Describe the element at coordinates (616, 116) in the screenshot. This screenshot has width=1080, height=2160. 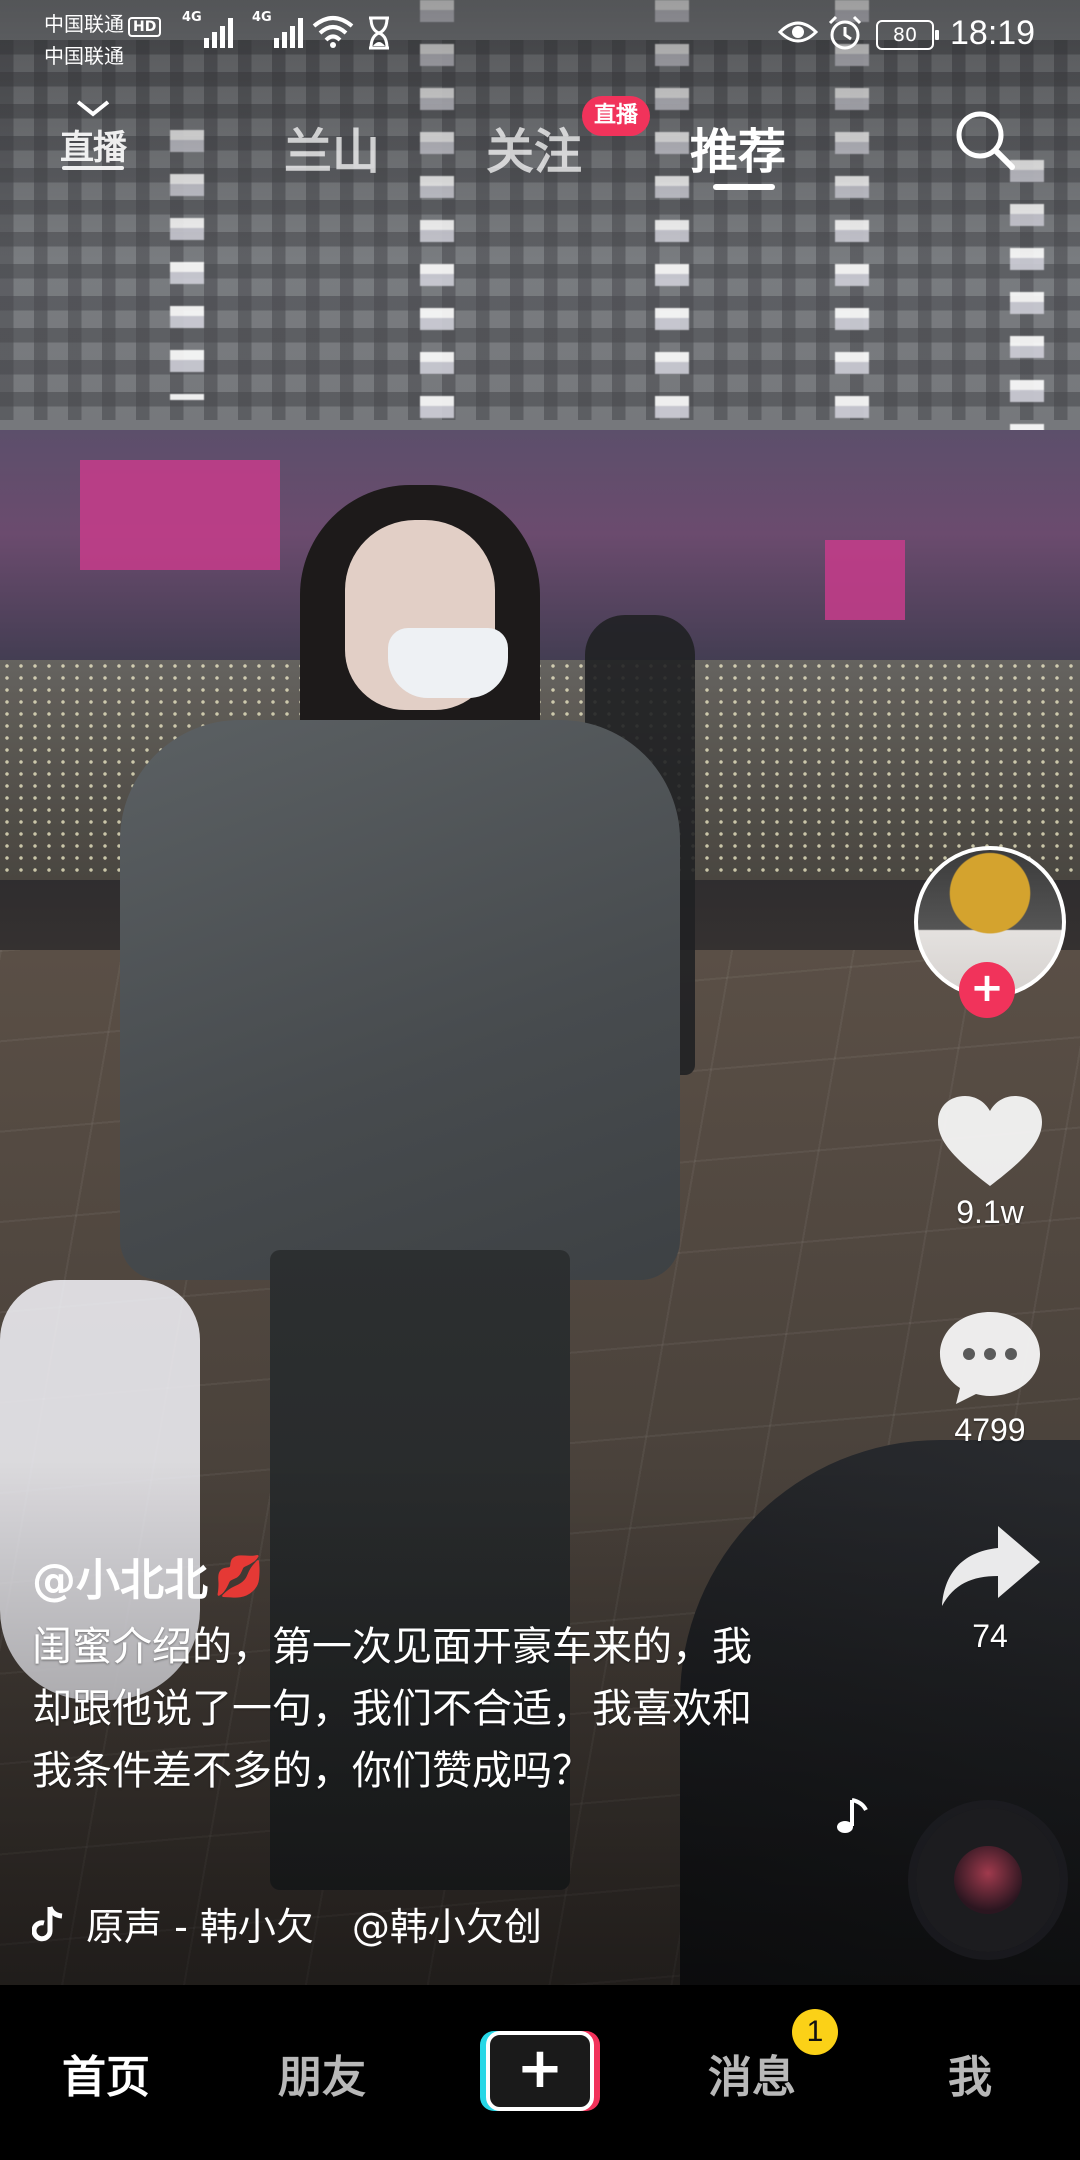
I see `following-live-badge: 直播` at that location.